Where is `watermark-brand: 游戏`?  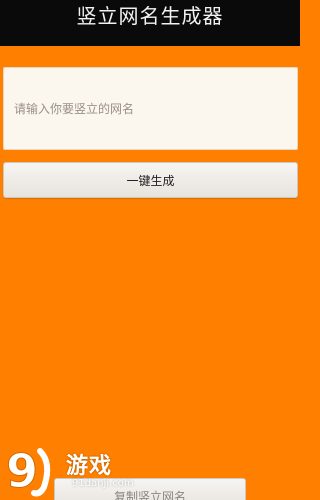 watermark-brand: 游戏 is located at coordinates (89, 466).